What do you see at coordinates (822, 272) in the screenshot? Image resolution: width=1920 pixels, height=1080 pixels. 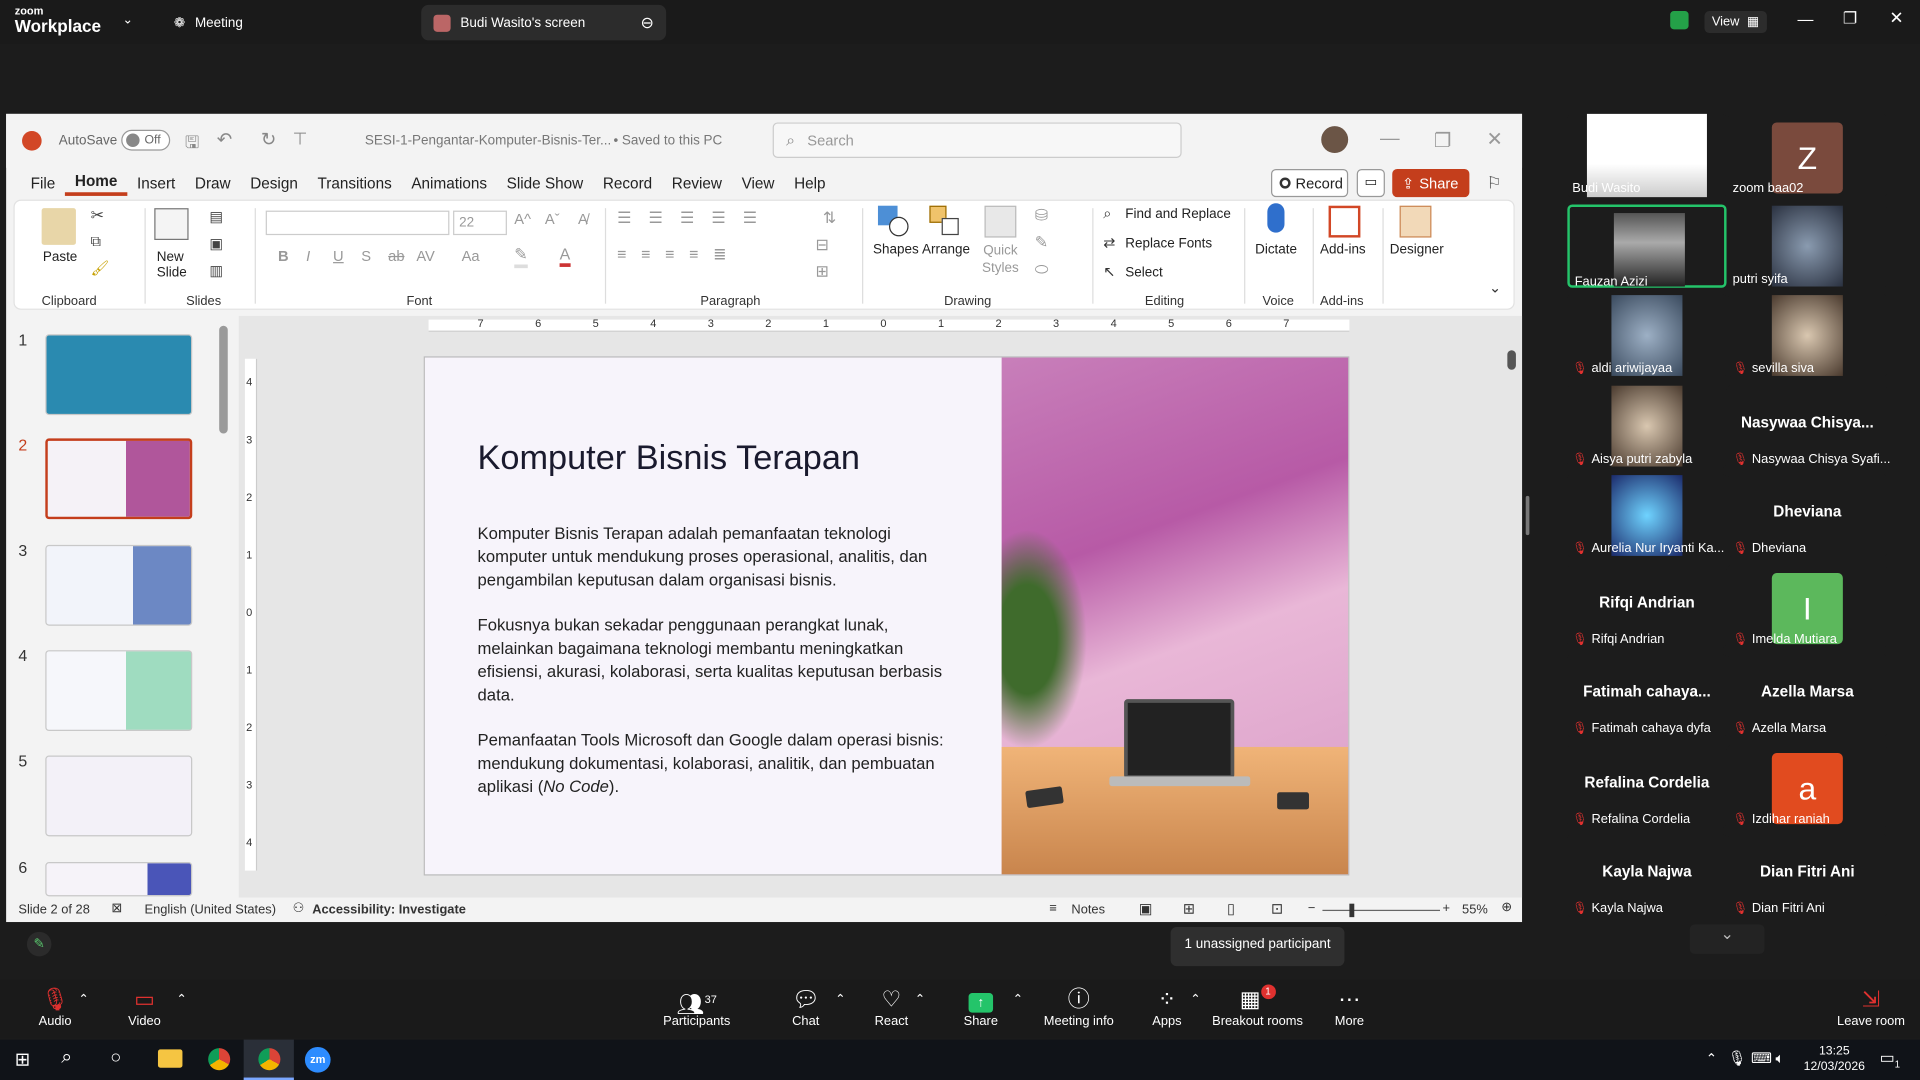 I see `smartart-icon: ⊞` at bounding box center [822, 272].